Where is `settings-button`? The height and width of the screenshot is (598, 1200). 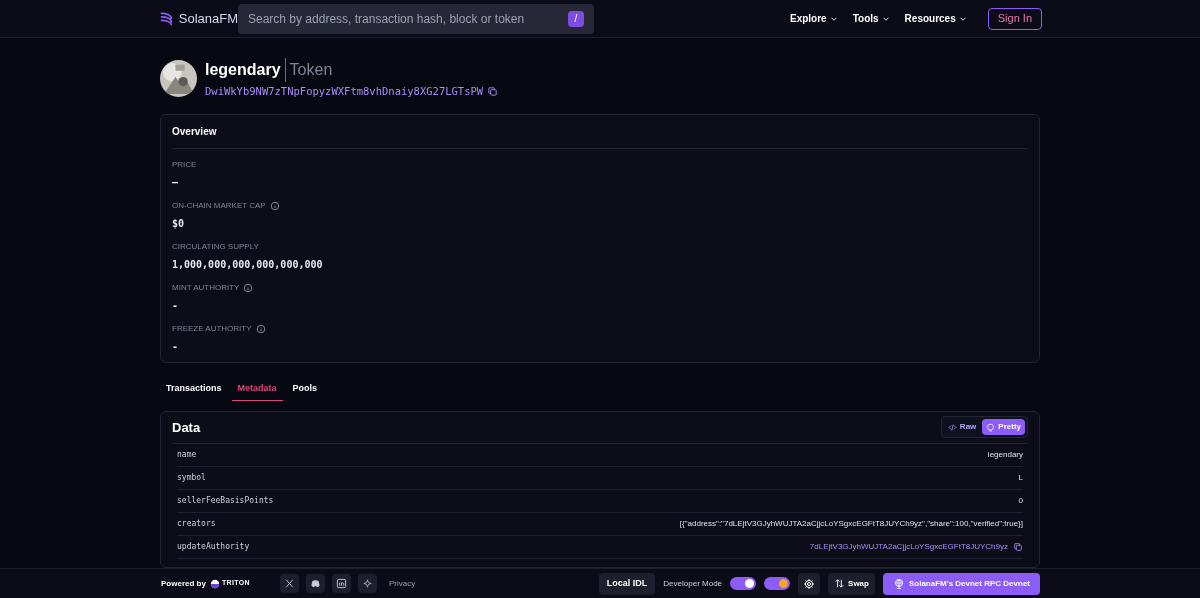
settings-button is located at coordinates (809, 583).